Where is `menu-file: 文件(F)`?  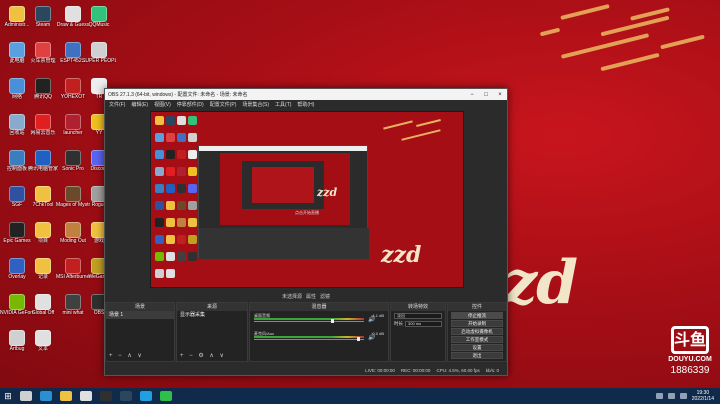 menu-file: 文件(F) is located at coordinates (117, 104).